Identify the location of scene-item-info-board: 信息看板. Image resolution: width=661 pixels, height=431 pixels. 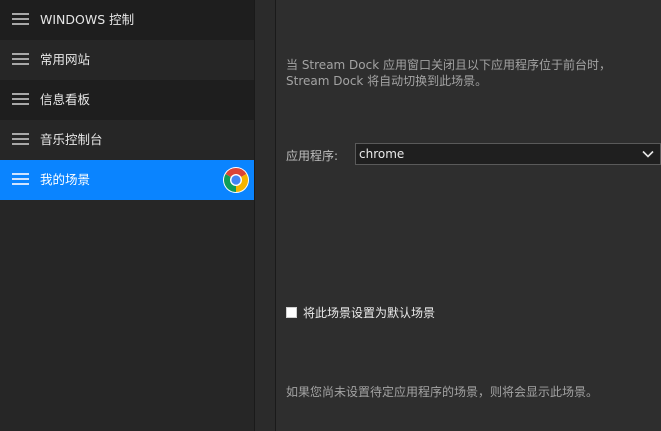
(127, 100).